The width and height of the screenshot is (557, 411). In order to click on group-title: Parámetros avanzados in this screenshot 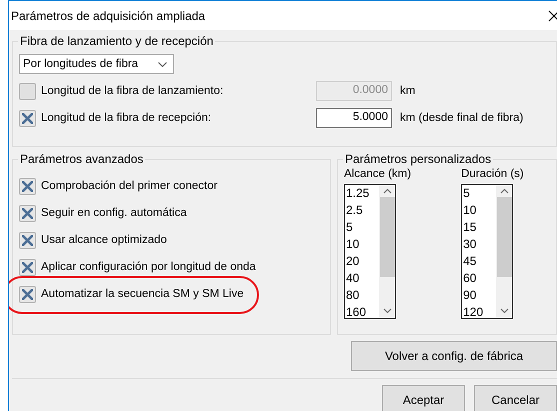, I will do `click(82, 159)`.